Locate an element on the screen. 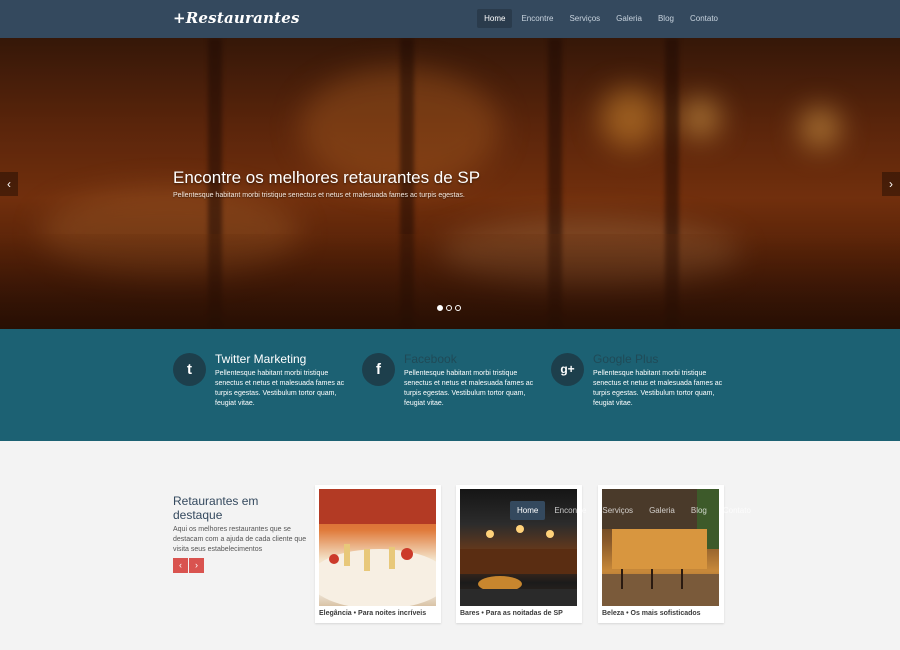 The height and width of the screenshot is (650, 900). feature-title: Google Plus is located at coordinates (626, 359).